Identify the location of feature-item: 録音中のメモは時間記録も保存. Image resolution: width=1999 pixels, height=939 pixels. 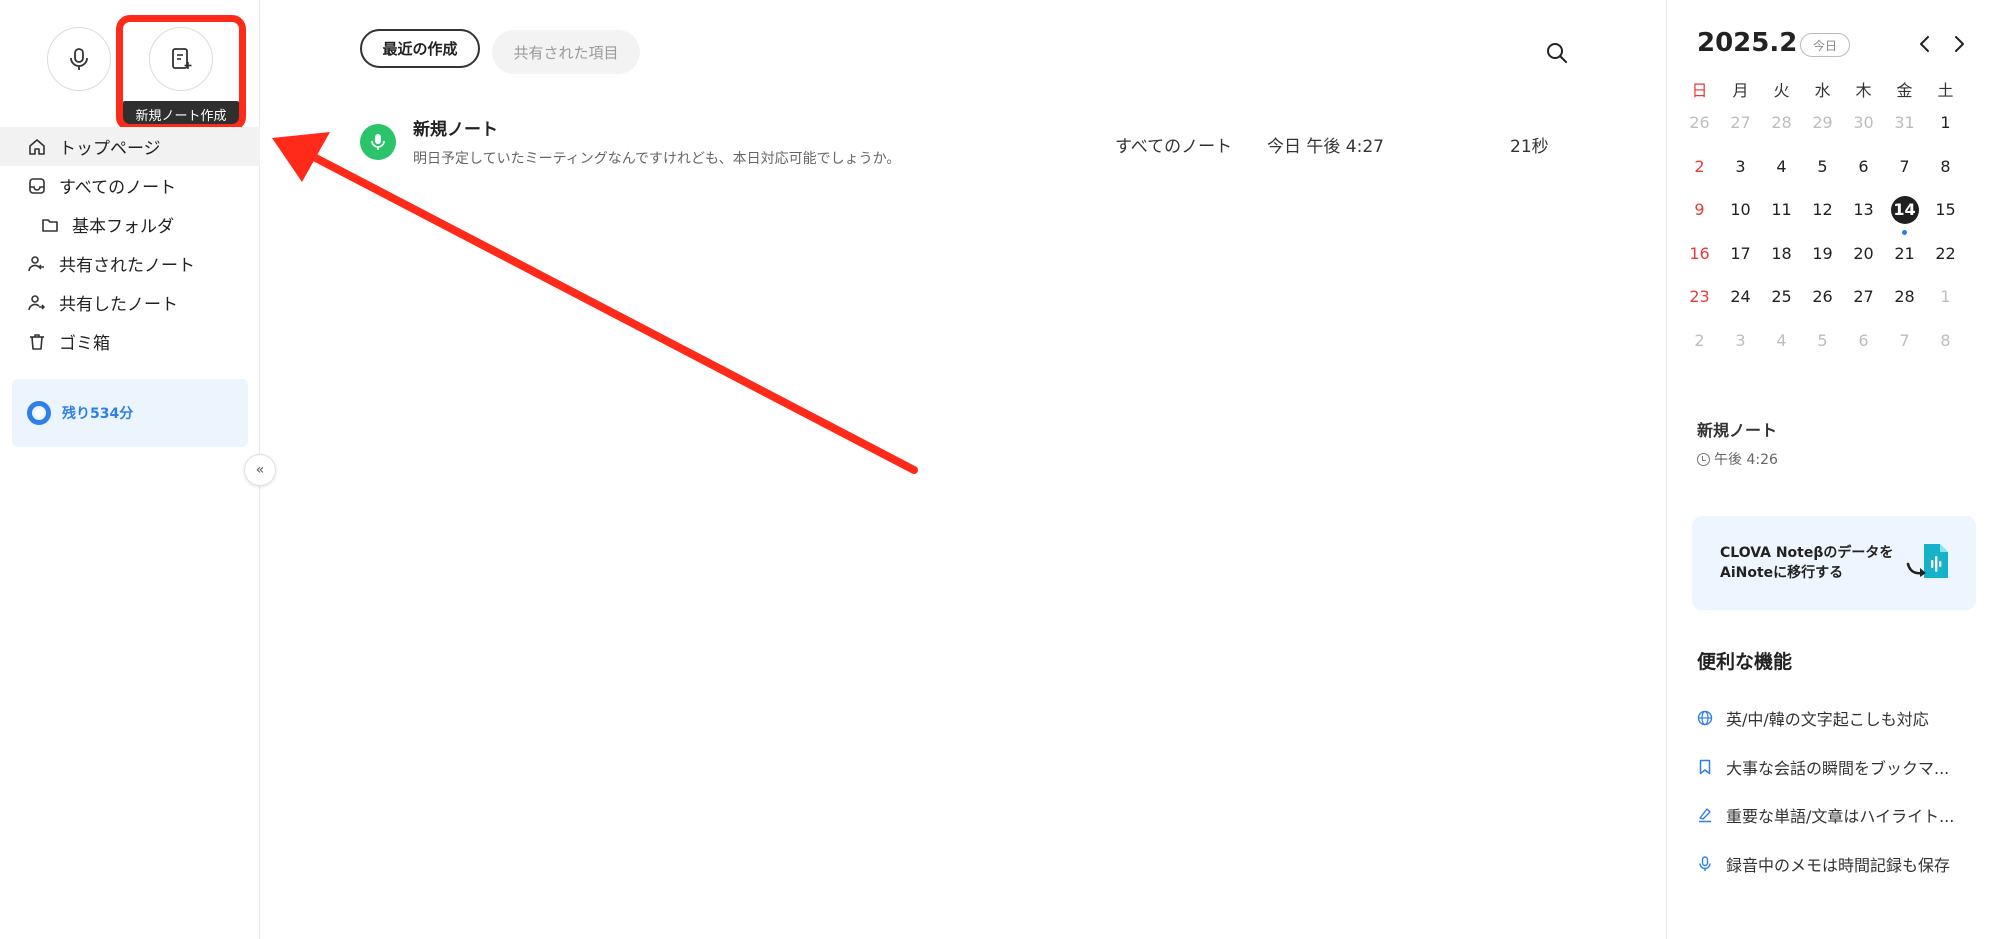
(1842, 864).